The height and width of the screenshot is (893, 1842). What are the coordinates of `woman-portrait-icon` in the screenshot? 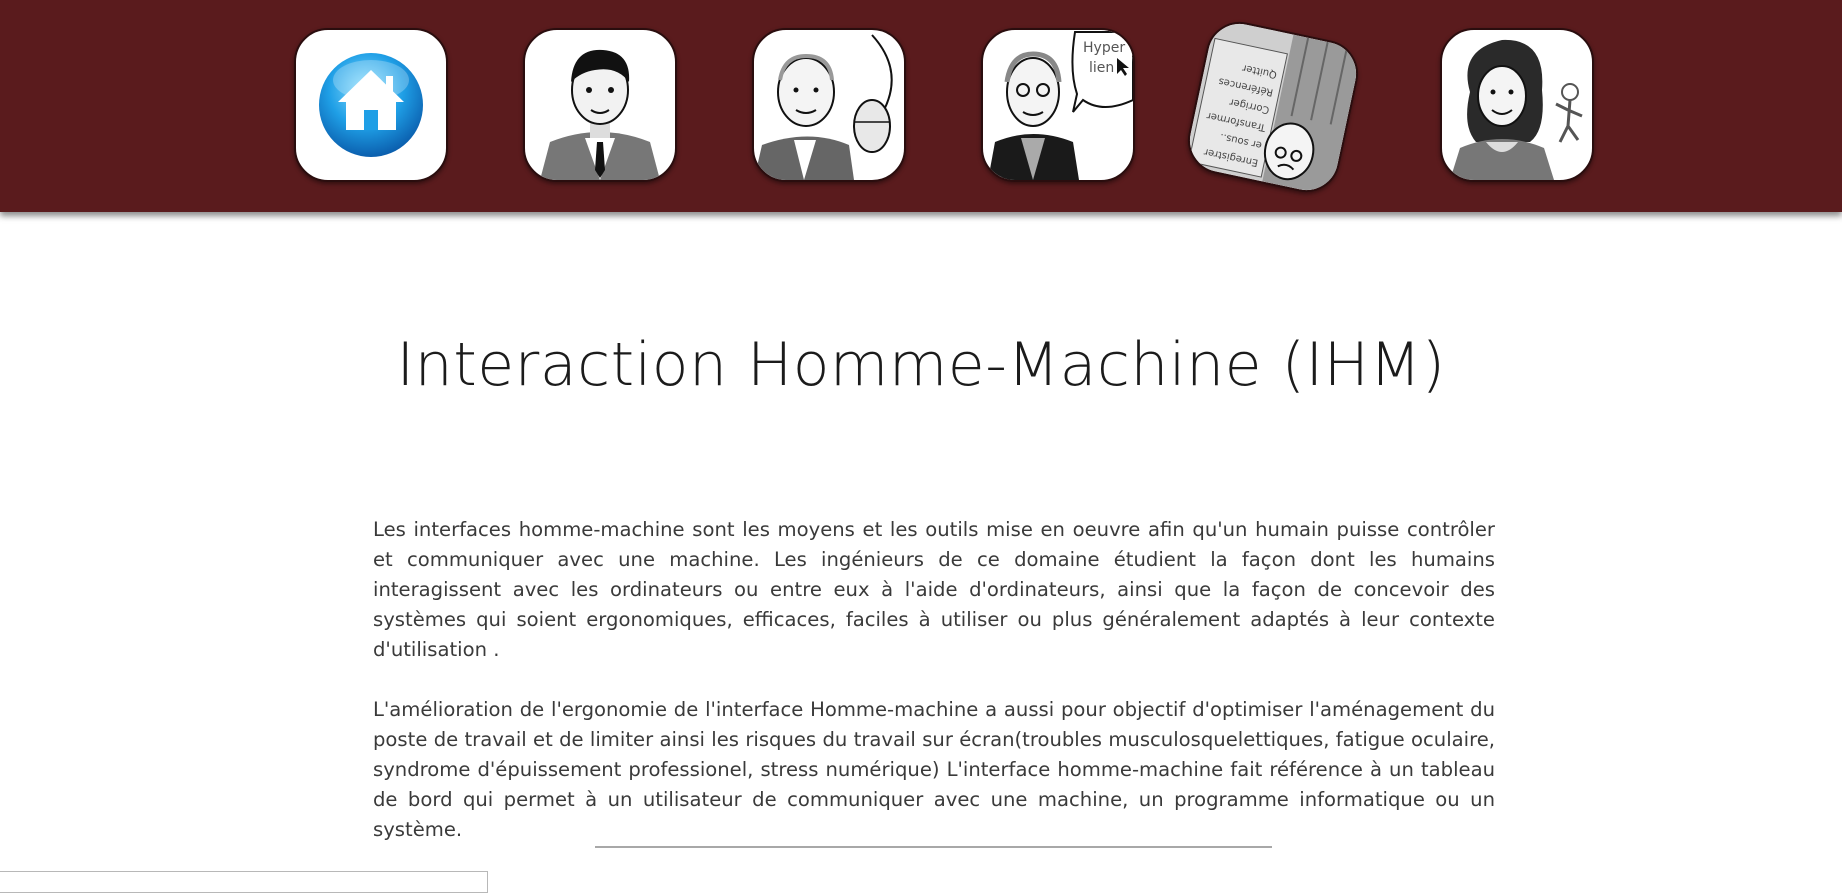 It's located at (1516, 109).